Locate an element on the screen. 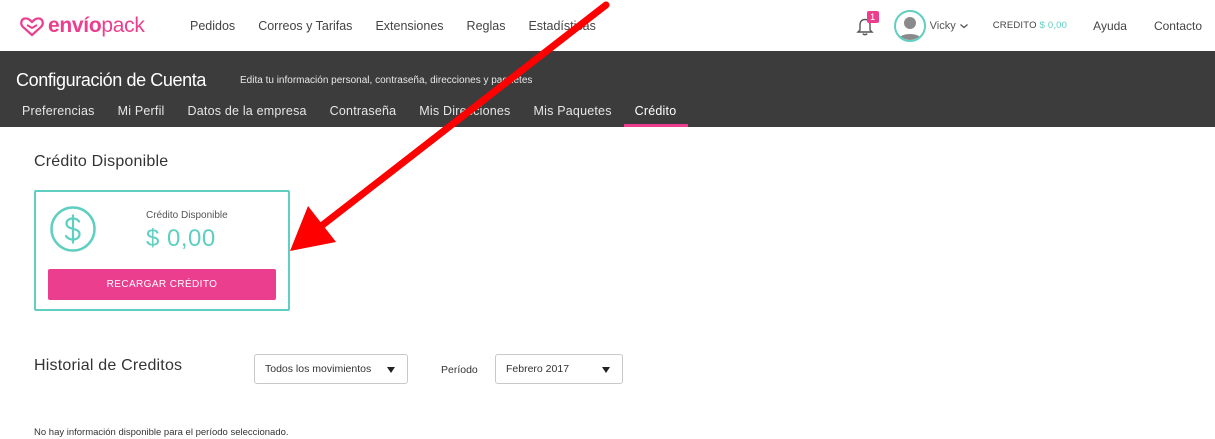 This screenshot has width=1215, height=439. recharge-credit-button: RECARGAR CRÉDITO is located at coordinates (162, 284).